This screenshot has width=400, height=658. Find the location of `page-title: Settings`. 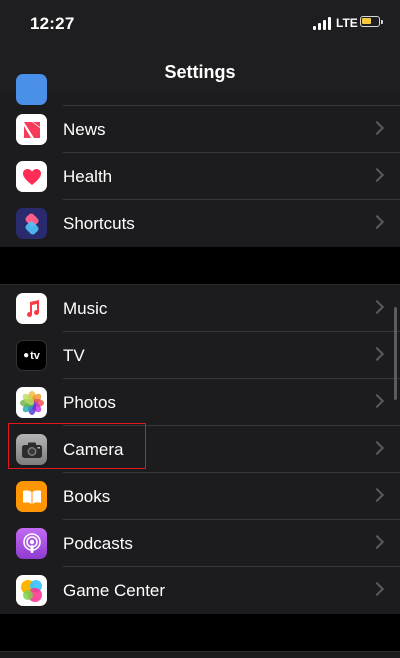

page-title: Settings is located at coordinates (200, 72).